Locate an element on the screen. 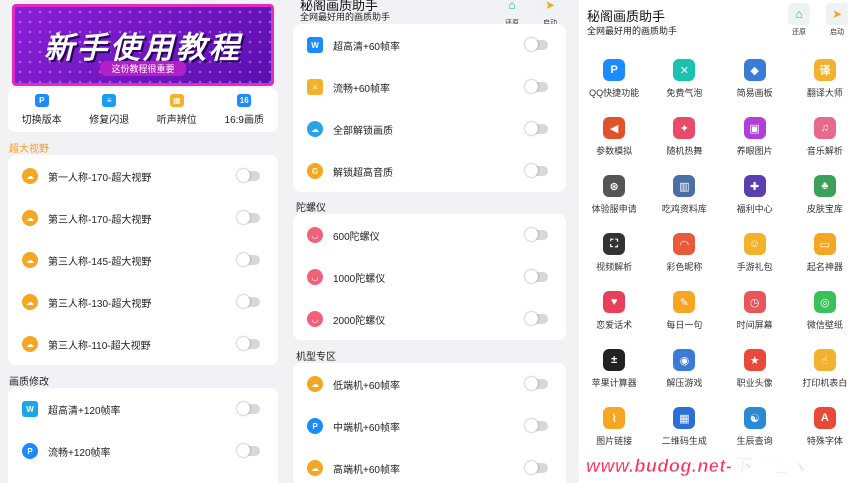 This screenshot has height=483, width=860. tool-item: ◎ 微信壁纸 is located at coordinates (825, 311).